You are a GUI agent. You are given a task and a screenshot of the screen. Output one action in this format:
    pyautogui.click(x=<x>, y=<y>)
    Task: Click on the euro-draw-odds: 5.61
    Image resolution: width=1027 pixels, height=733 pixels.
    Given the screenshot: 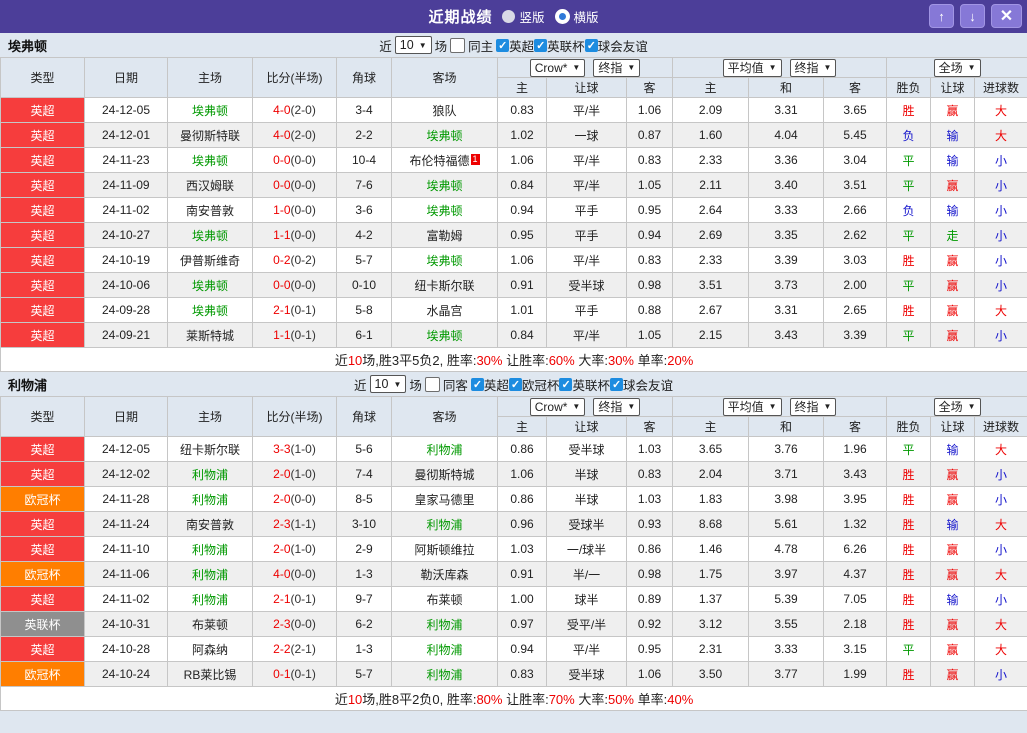 What is the action you would take?
    pyautogui.click(x=786, y=524)
    